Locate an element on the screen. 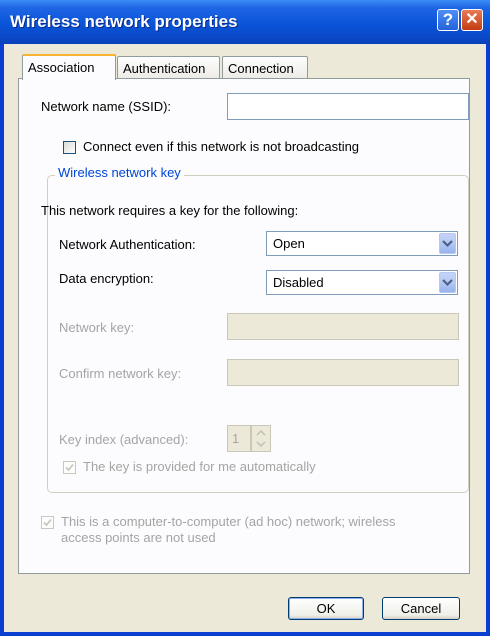 The image size is (490, 636). ok-label: OK is located at coordinates (326, 608).